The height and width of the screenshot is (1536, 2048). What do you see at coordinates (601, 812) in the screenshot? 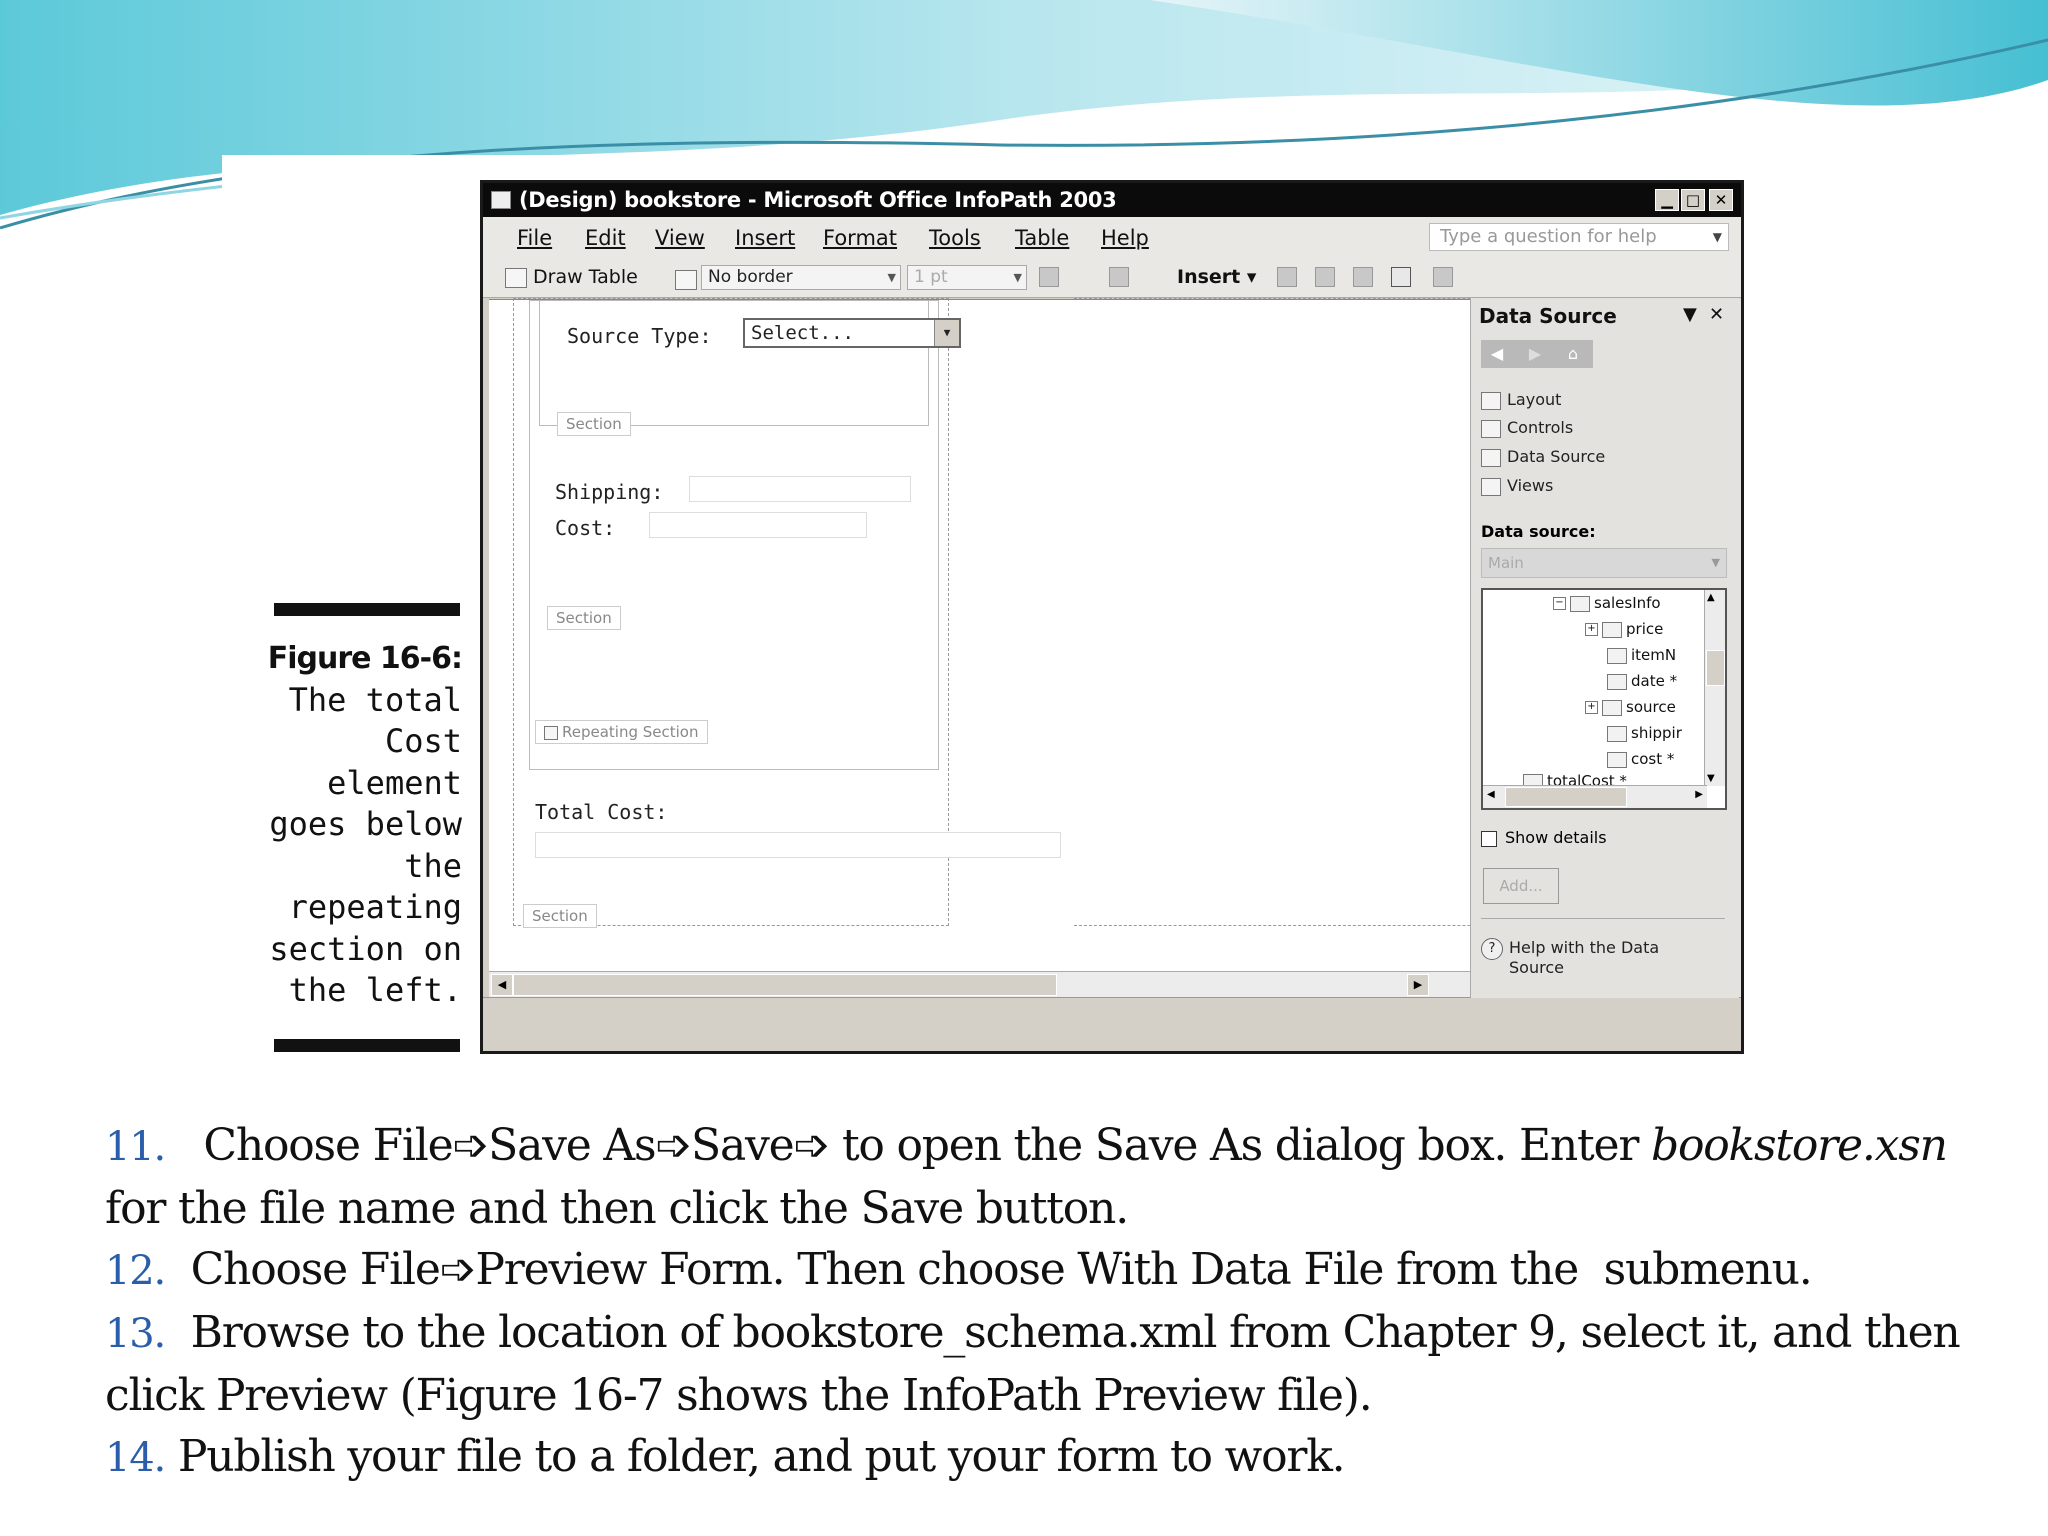
I see `total-cost-label: Total Cost:` at bounding box center [601, 812].